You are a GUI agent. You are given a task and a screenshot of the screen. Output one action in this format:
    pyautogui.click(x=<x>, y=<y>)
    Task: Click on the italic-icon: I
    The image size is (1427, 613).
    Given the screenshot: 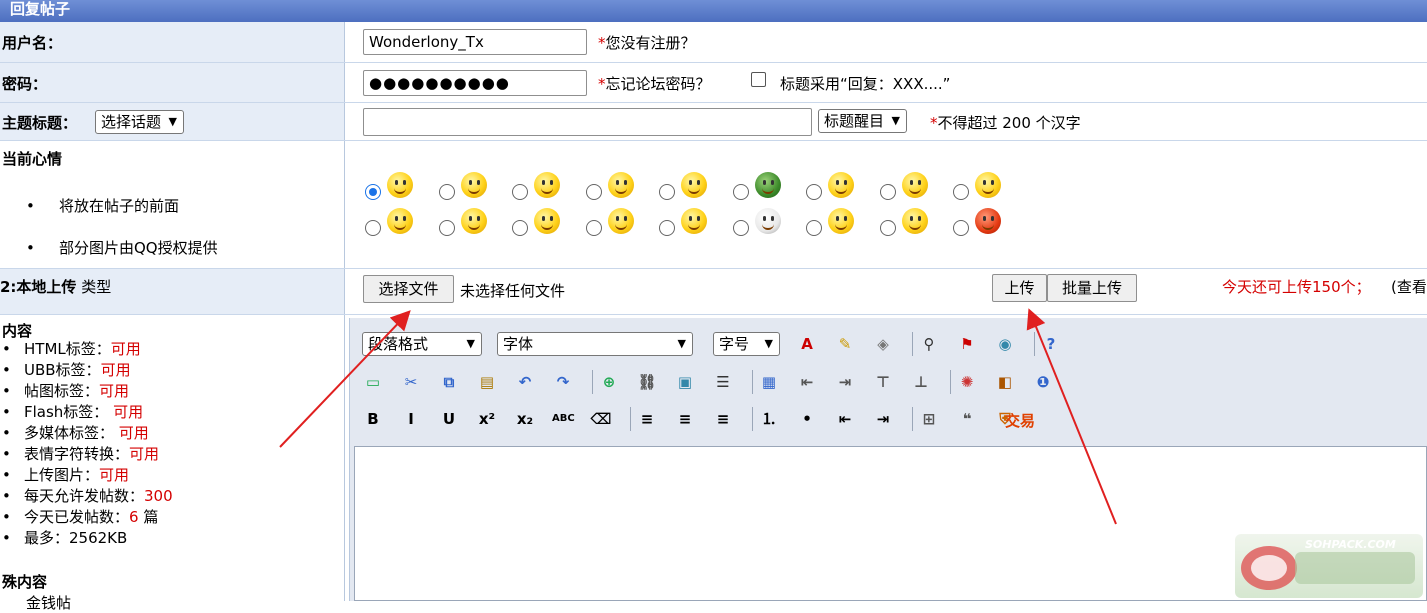 What is the action you would take?
    pyautogui.click(x=411, y=419)
    